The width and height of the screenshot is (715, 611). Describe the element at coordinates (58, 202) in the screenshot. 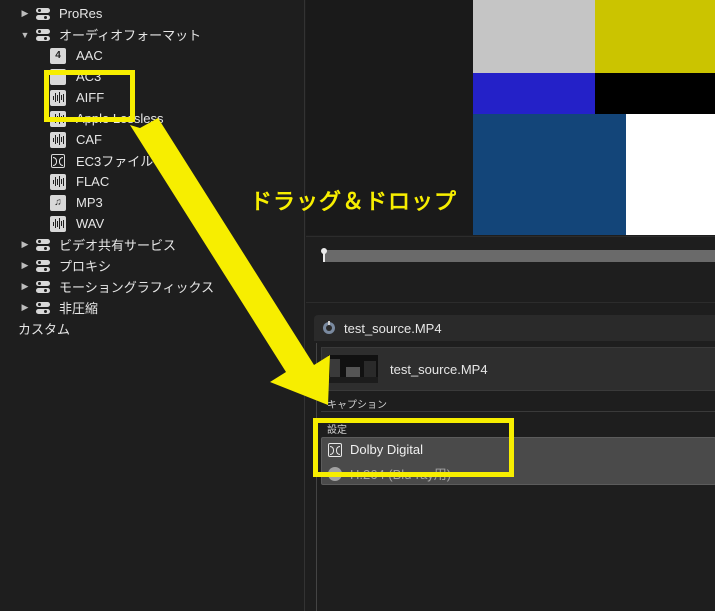

I see `music-note-icon: ♫` at that location.